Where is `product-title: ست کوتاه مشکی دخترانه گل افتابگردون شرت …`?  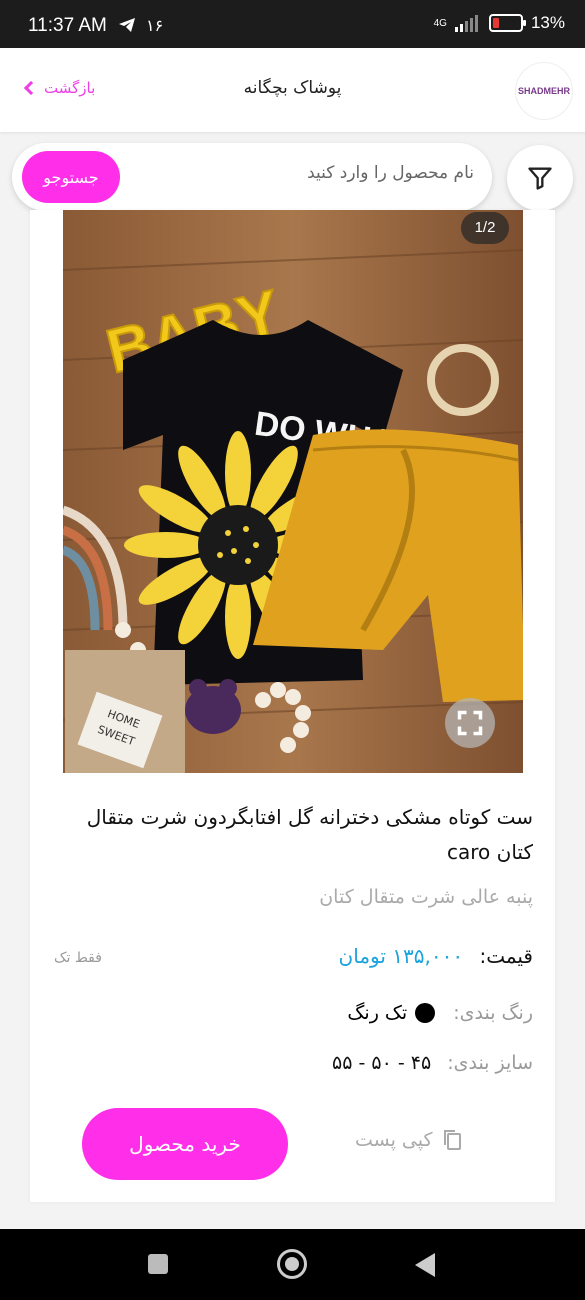 product-title: ست کوتاه مشکی دخترانه گل افتابگردون شرت … is located at coordinates (309, 834).